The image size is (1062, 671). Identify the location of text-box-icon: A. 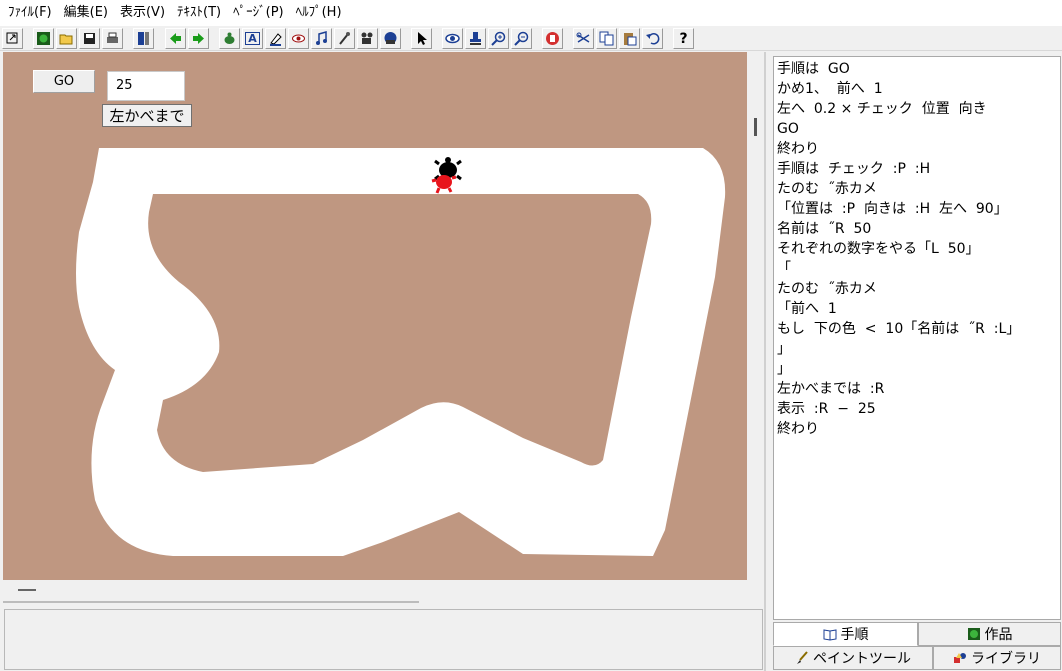
(252, 38).